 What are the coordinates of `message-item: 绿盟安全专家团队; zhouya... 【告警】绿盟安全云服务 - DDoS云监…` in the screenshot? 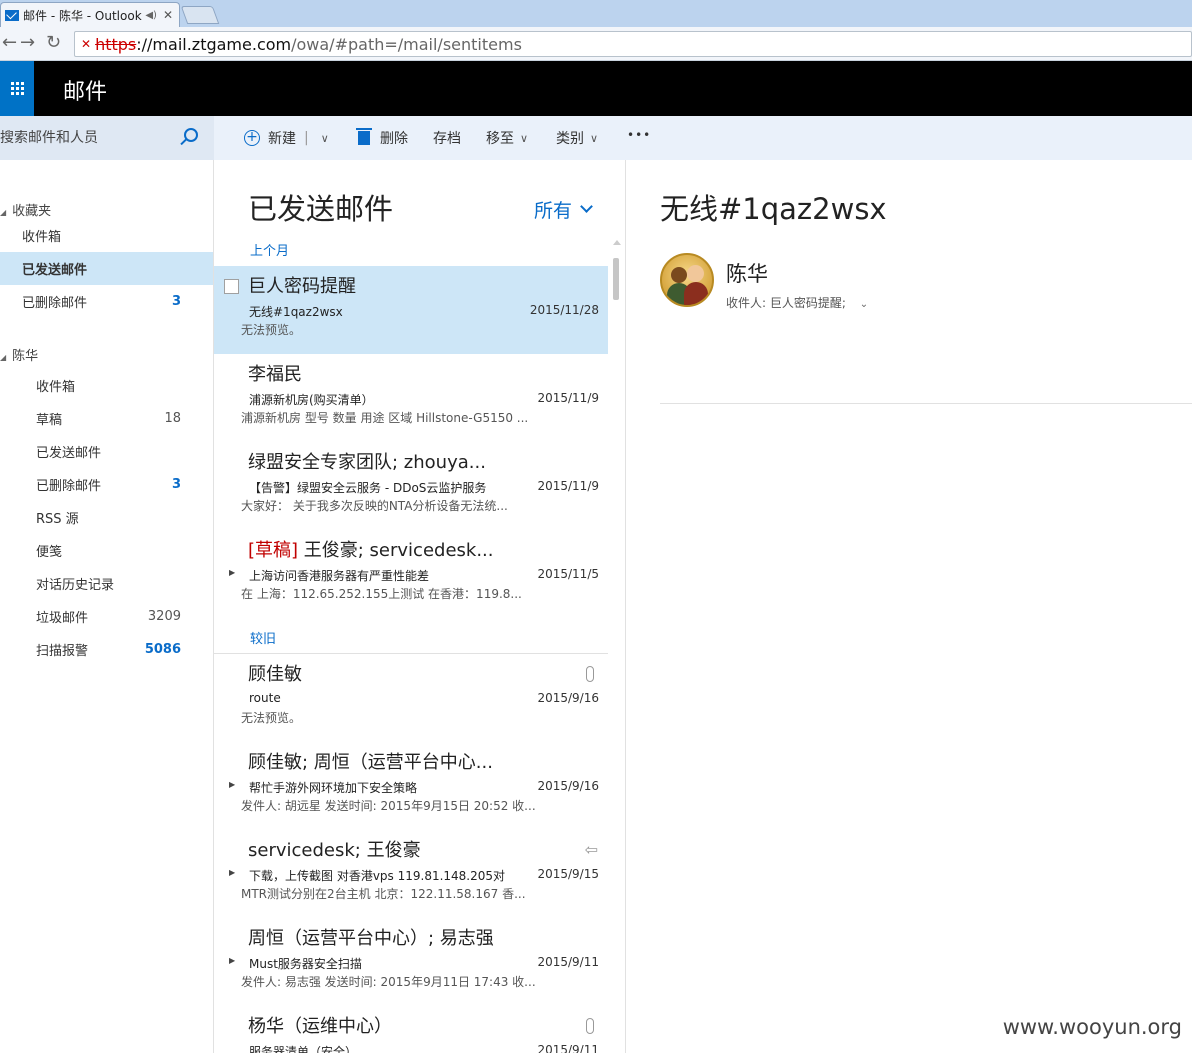 It's located at (411, 486).